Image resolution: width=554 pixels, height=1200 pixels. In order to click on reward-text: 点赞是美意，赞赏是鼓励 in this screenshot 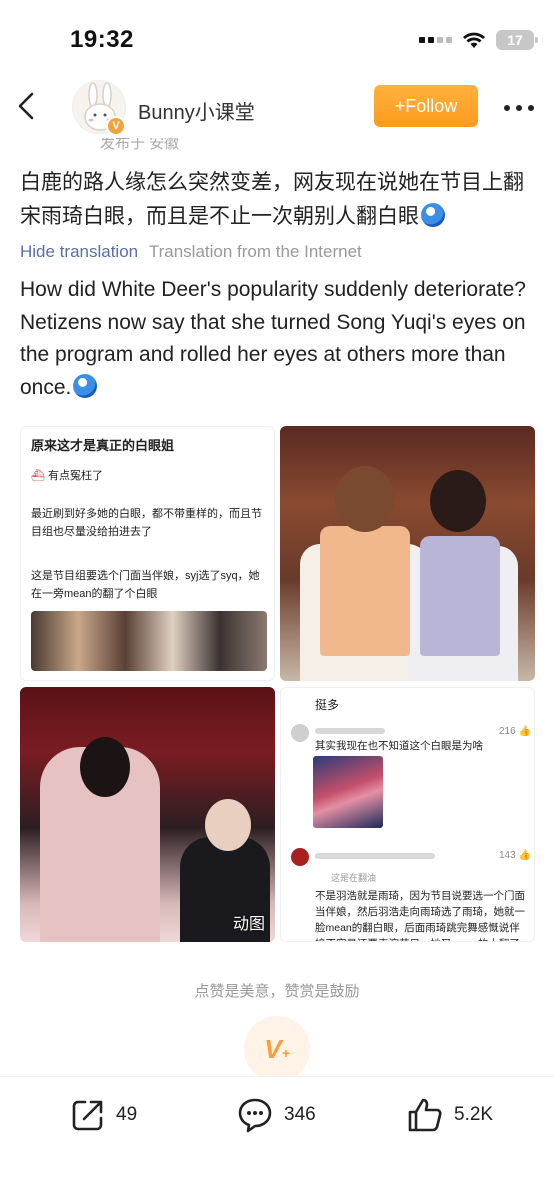, I will do `click(277, 991)`.